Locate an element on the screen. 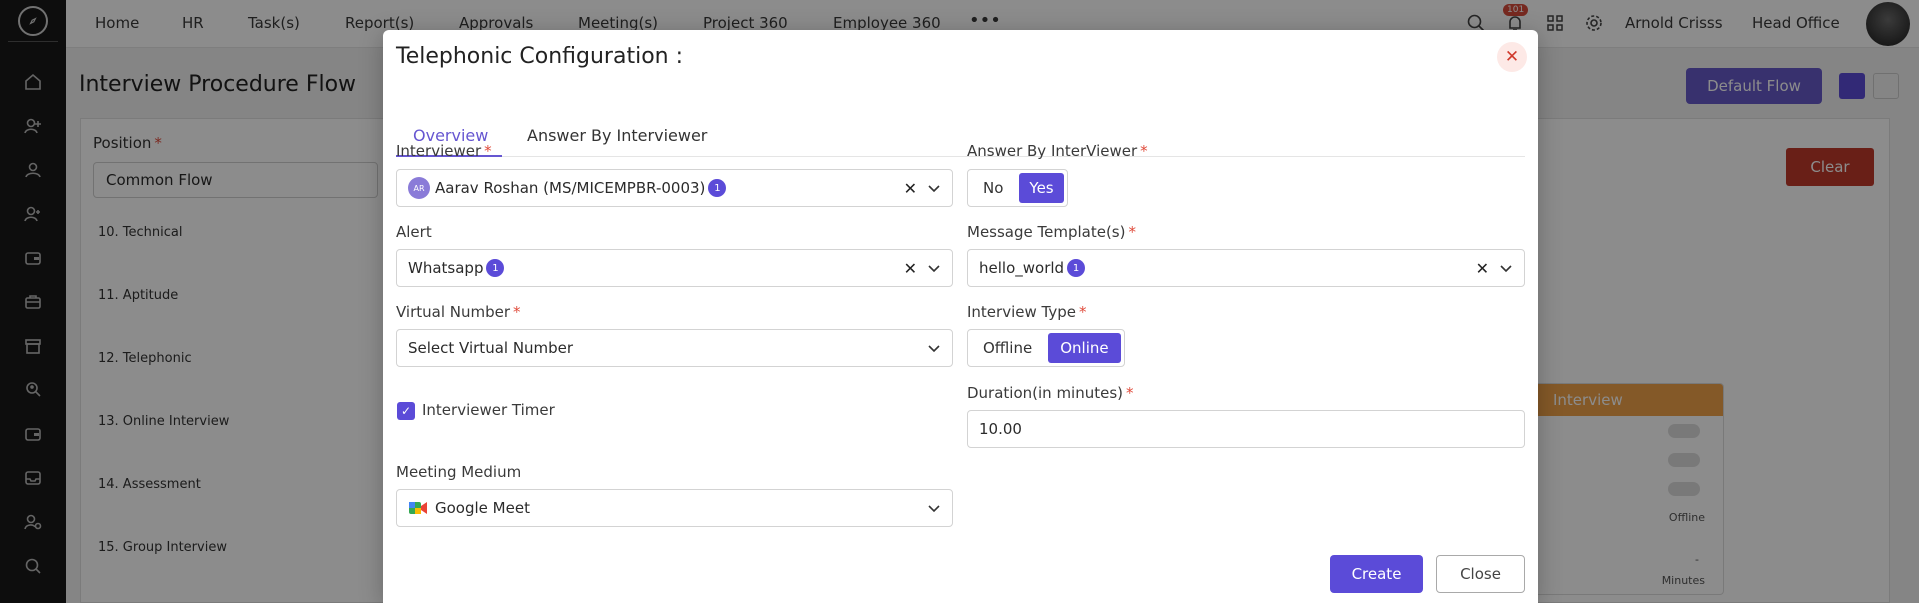 Image resolution: width=1919 pixels, height=603 pixels. interviewer-label: Interviewer * is located at coordinates (444, 151).